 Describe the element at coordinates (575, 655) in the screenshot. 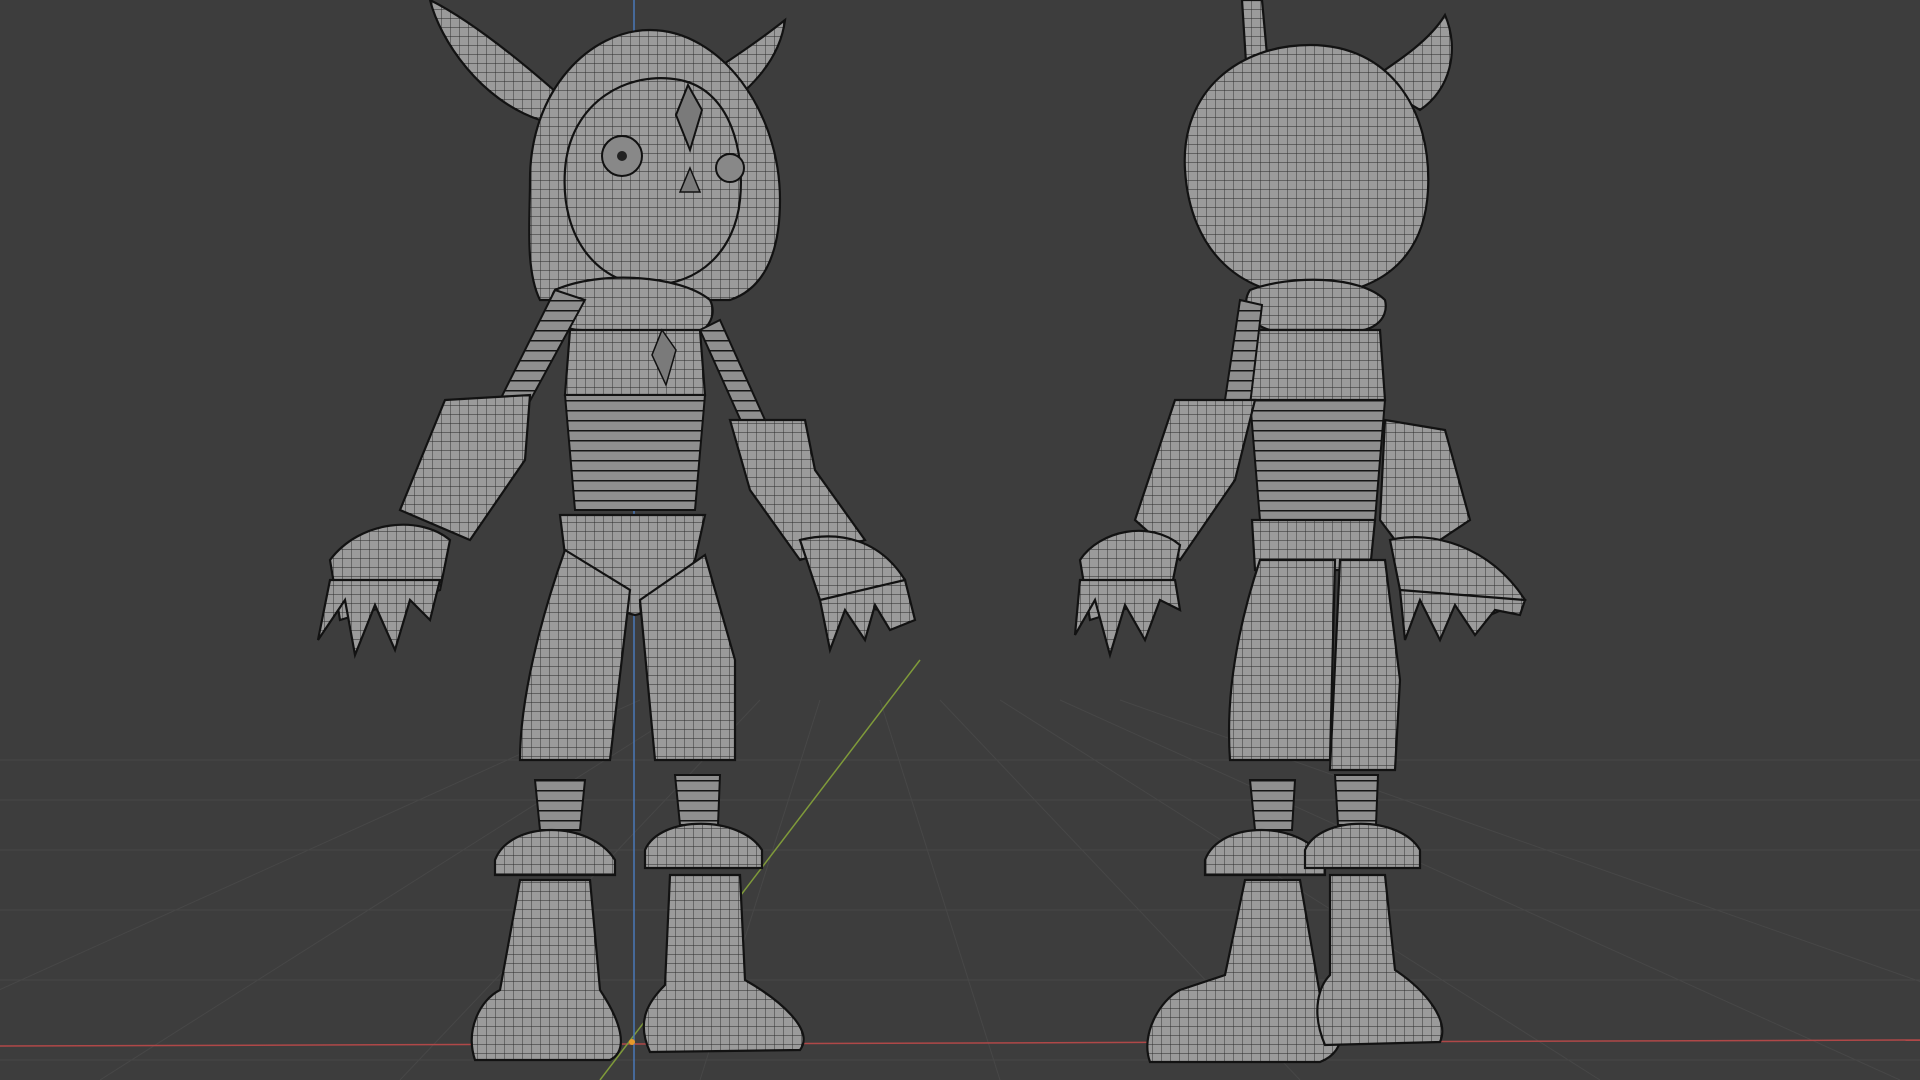

I see `left-thigh` at that location.